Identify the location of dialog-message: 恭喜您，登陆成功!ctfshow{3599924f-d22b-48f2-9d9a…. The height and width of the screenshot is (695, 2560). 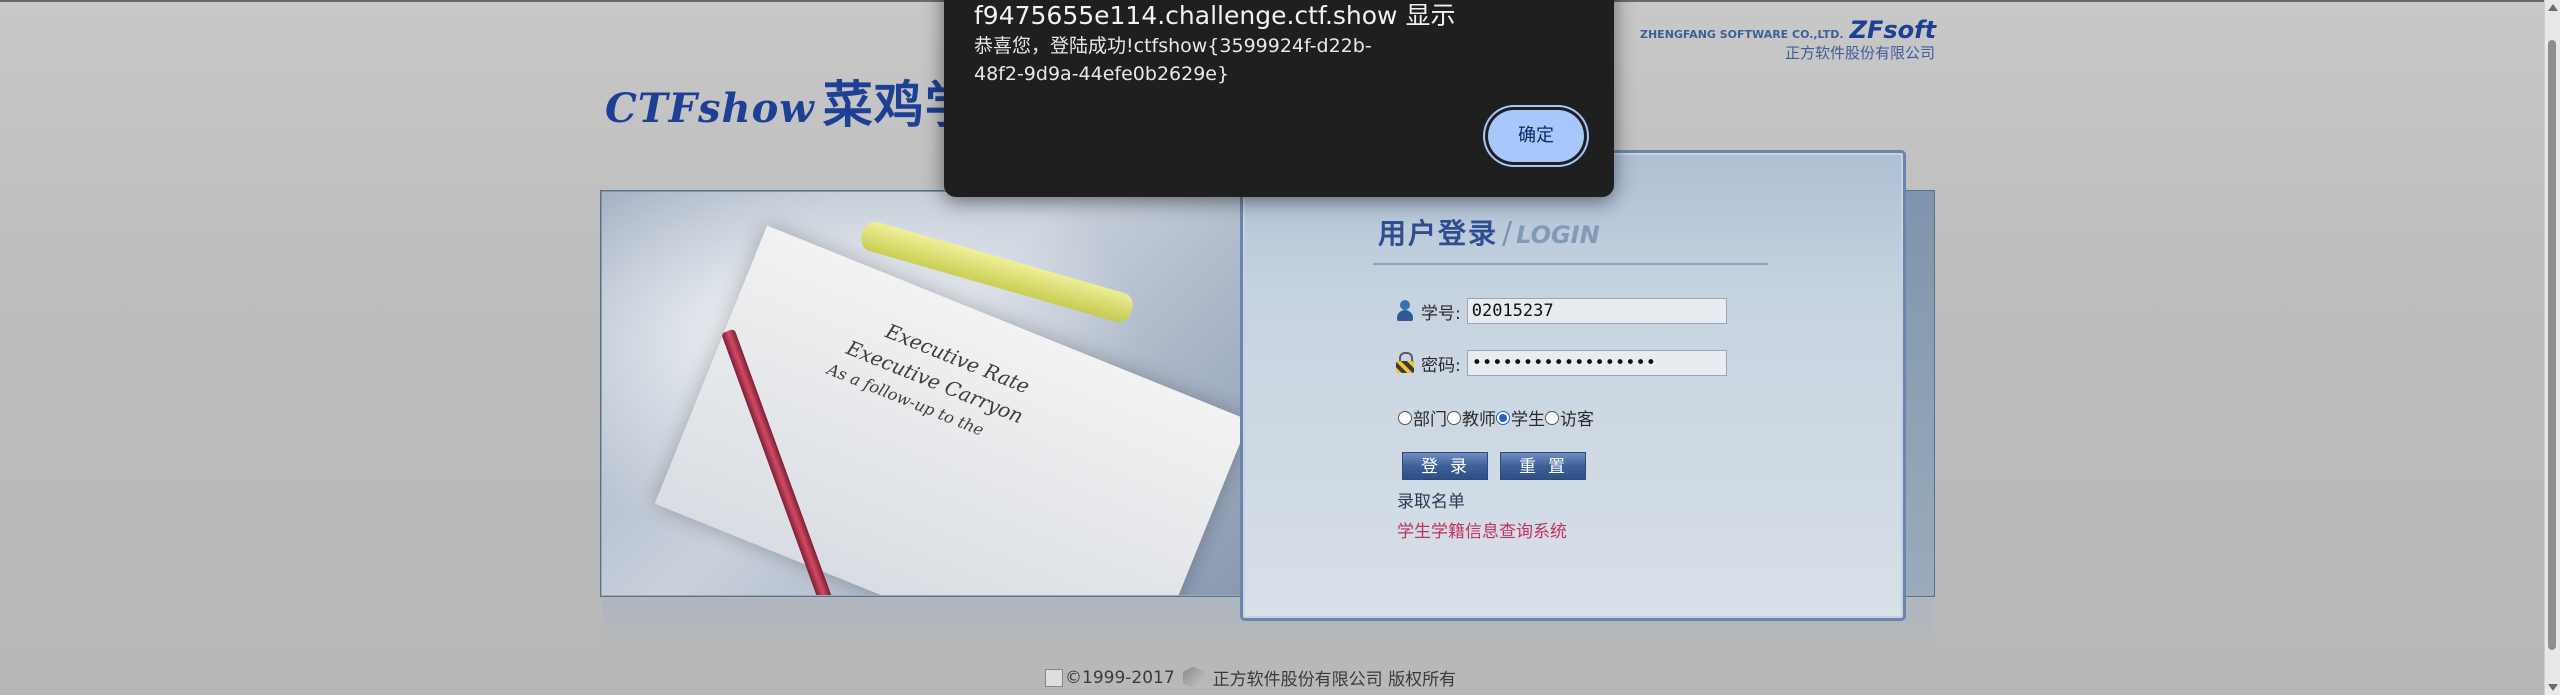
(1173, 60).